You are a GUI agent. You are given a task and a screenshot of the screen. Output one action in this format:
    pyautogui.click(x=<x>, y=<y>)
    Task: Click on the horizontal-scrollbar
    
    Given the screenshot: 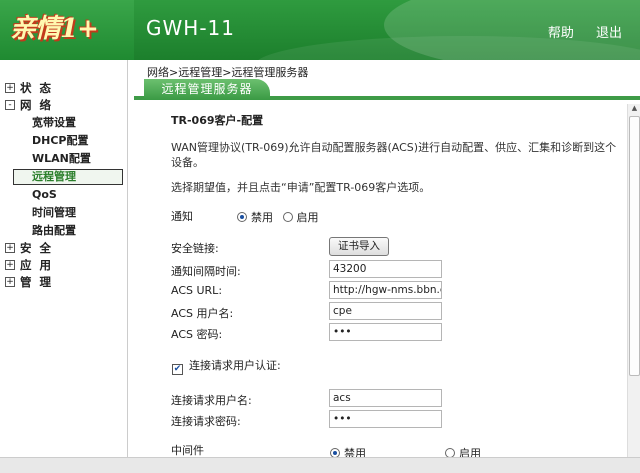 What is the action you would take?
    pyautogui.click(x=320, y=465)
    